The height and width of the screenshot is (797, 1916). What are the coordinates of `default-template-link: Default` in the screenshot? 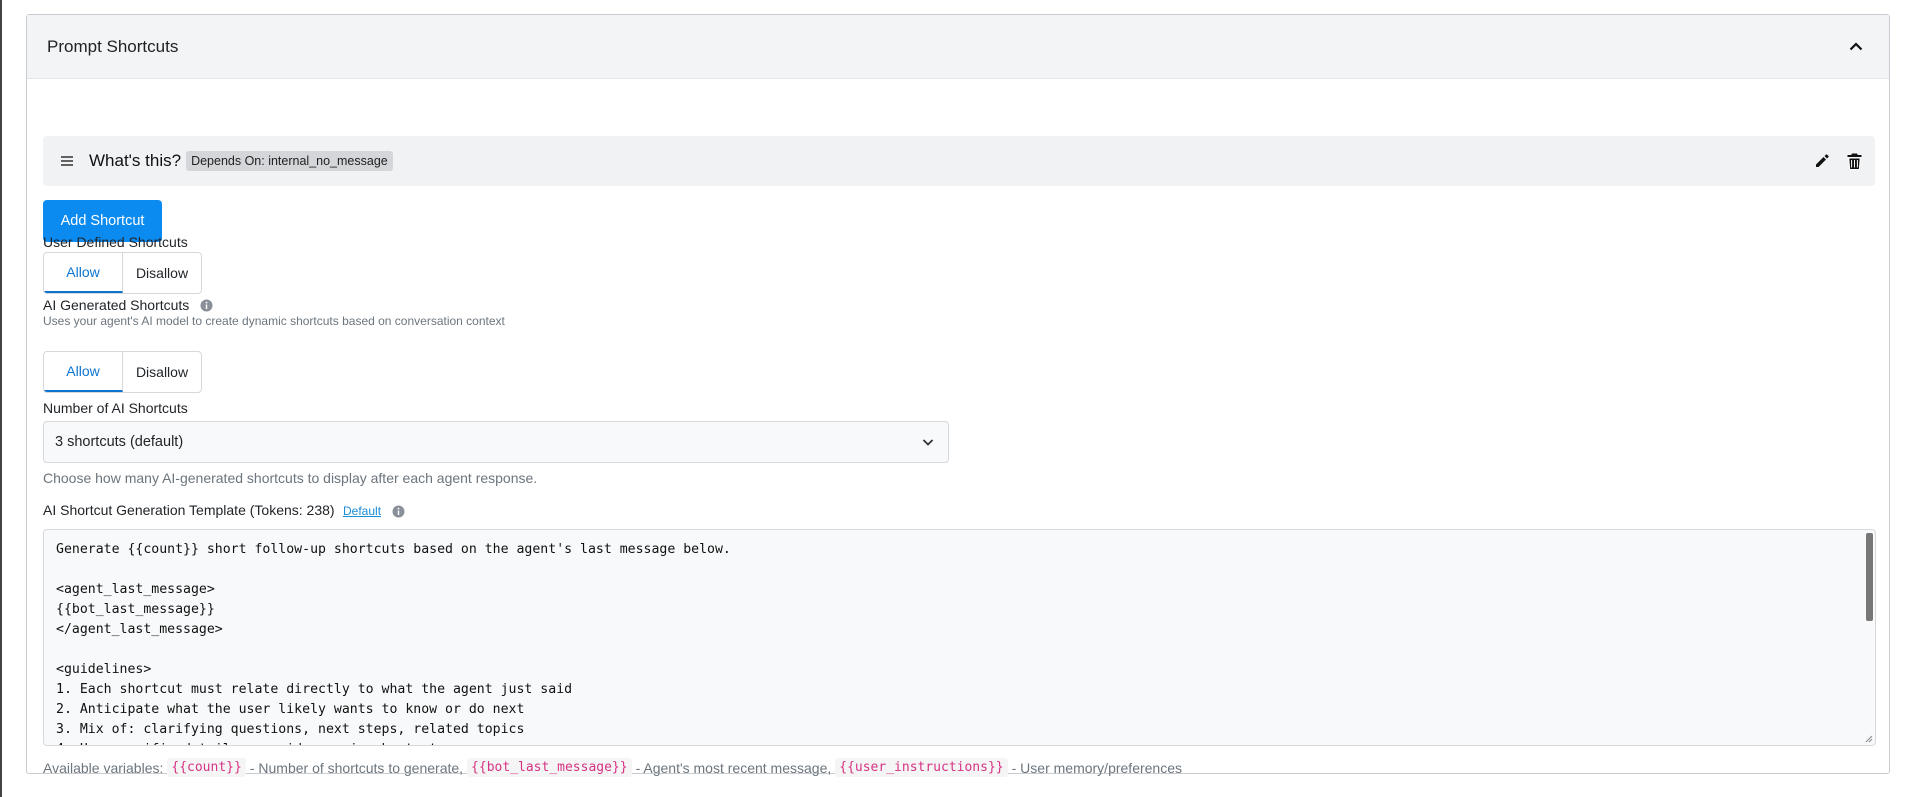 It's located at (362, 511).